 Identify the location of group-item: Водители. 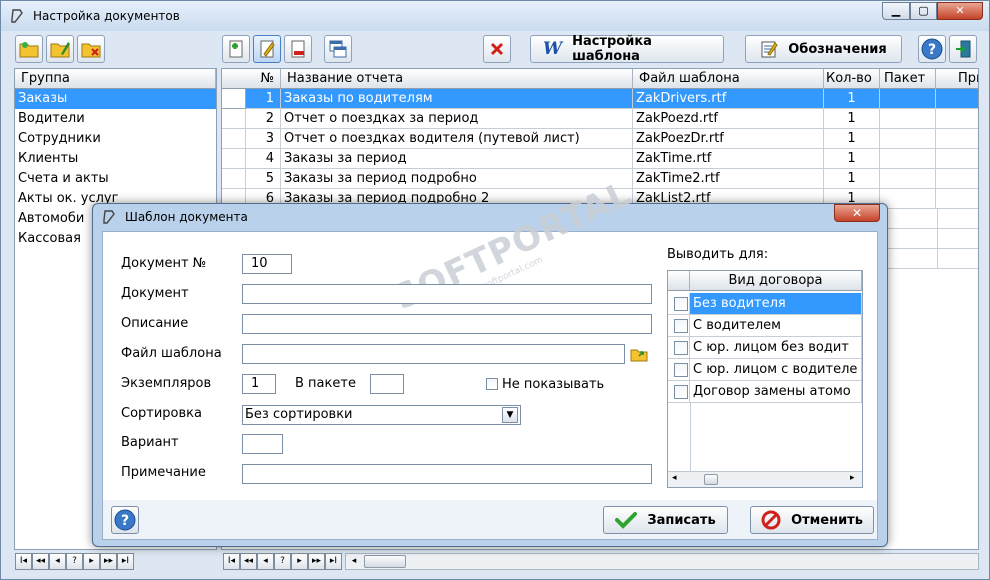
(115, 119).